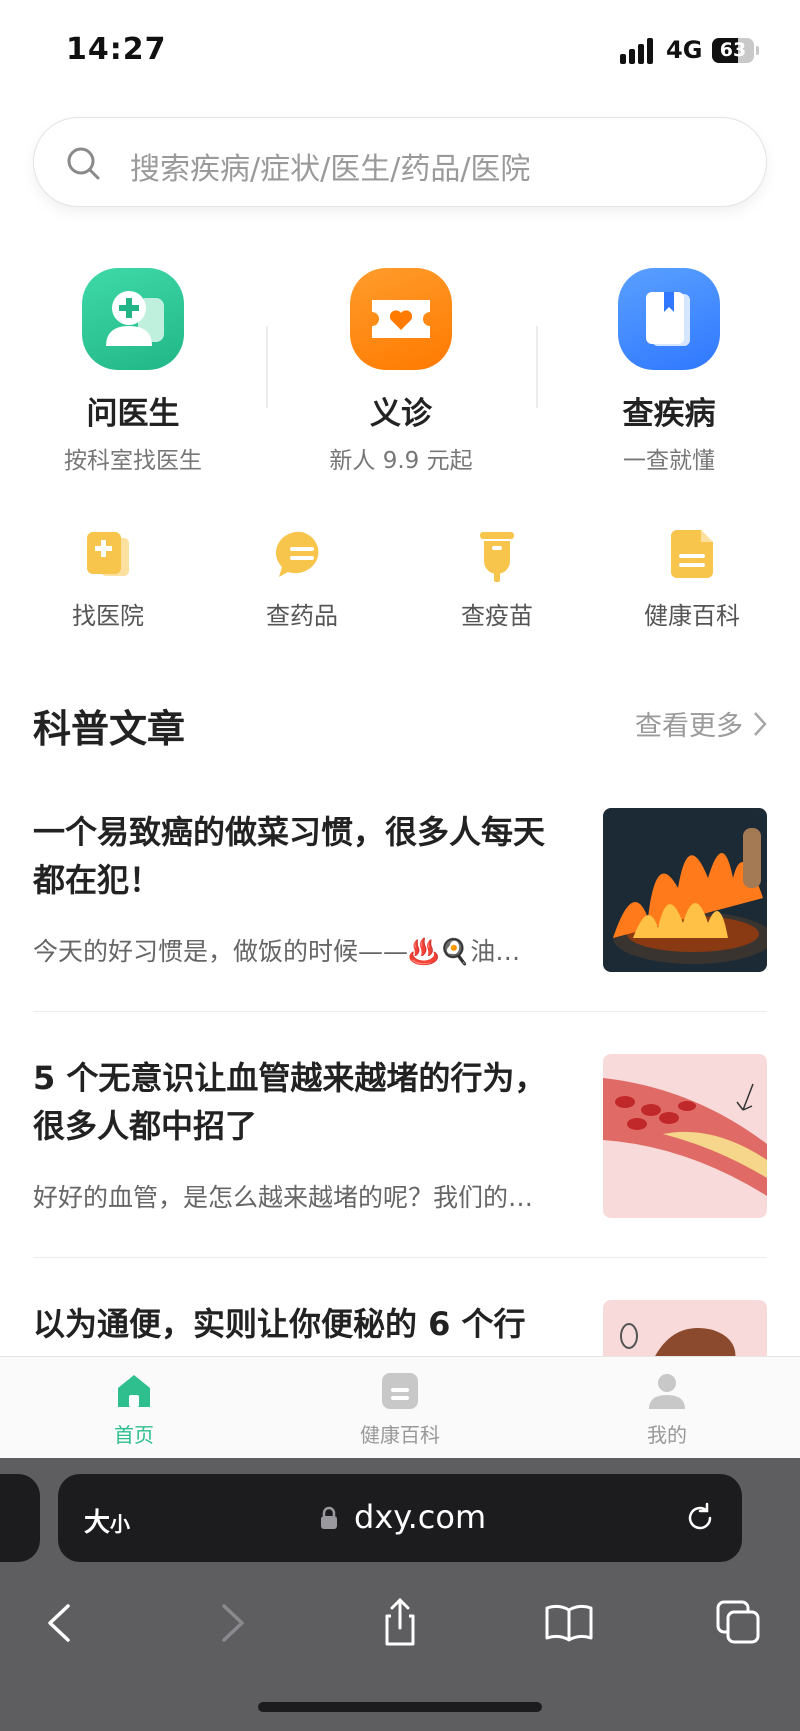  What do you see at coordinates (669, 319) in the screenshot?
I see `book-icon` at bounding box center [669, 319].